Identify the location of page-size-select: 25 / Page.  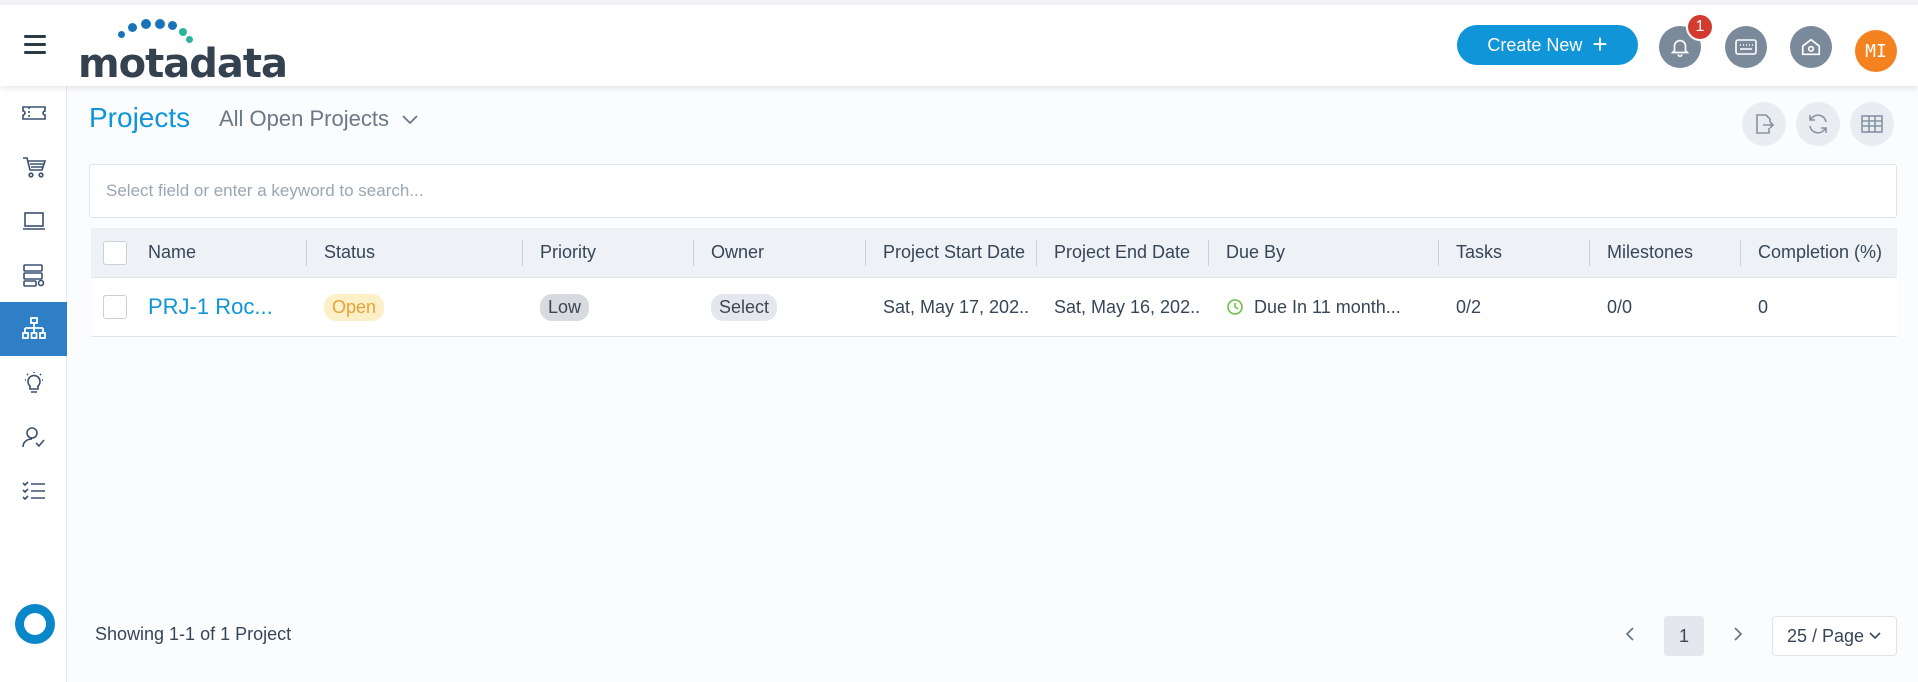
(1834, 636).